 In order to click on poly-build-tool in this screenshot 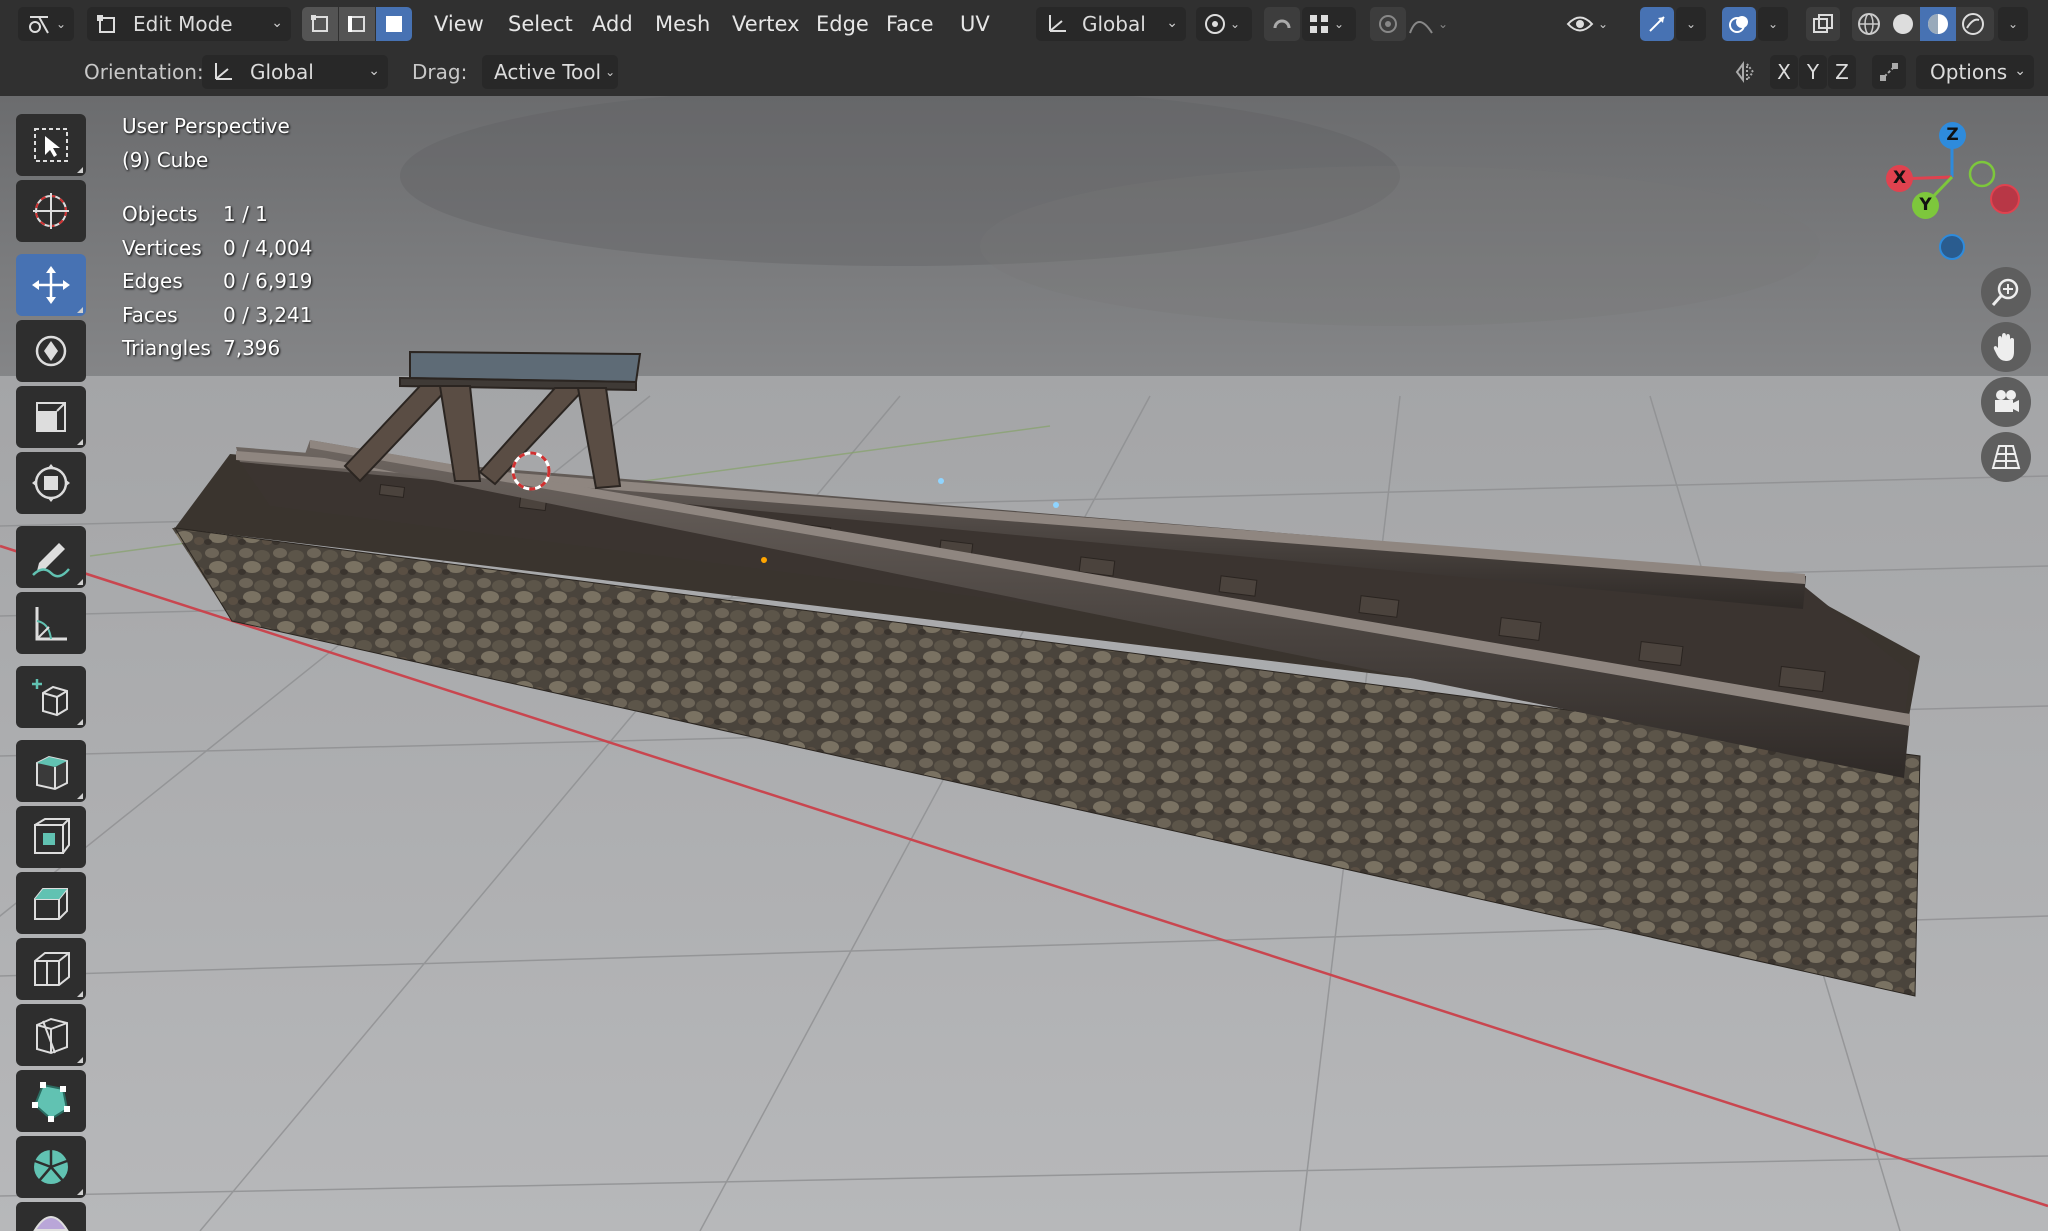, I will do `click(51, 1101)`.